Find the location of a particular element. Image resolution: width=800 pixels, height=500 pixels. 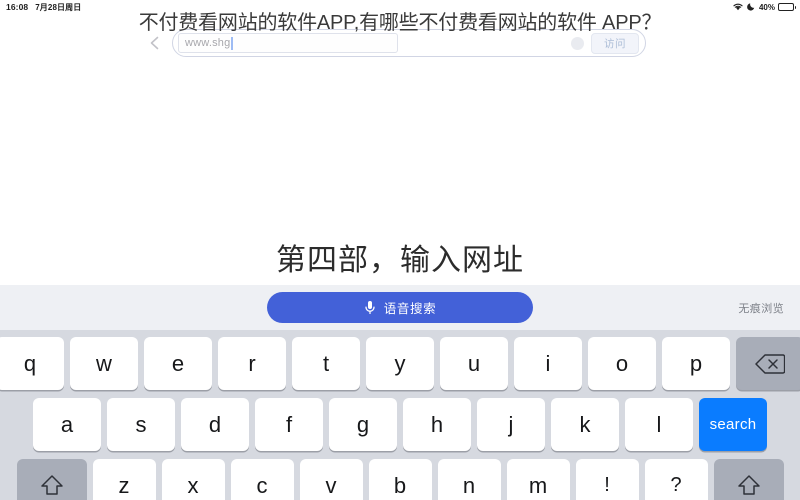

keyboard-toolbar: 语音搜索 无痕浏览 is located at coordinates (400, 307).